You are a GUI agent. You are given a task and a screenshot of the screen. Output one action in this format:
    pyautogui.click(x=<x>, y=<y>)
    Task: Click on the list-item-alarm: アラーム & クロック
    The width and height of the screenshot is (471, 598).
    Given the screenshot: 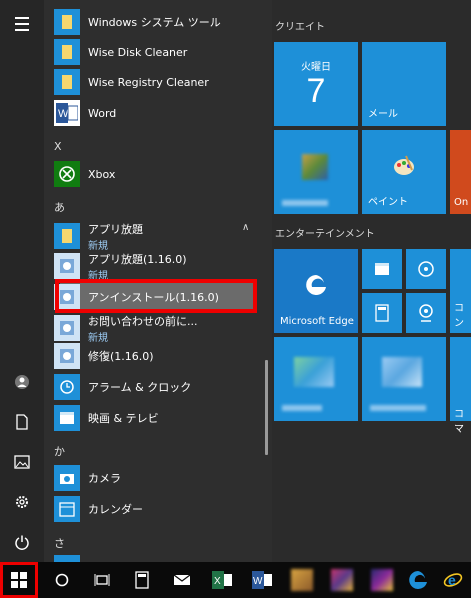 What is the action you would take?
    pyautogui.click(x=154, y=387)
    